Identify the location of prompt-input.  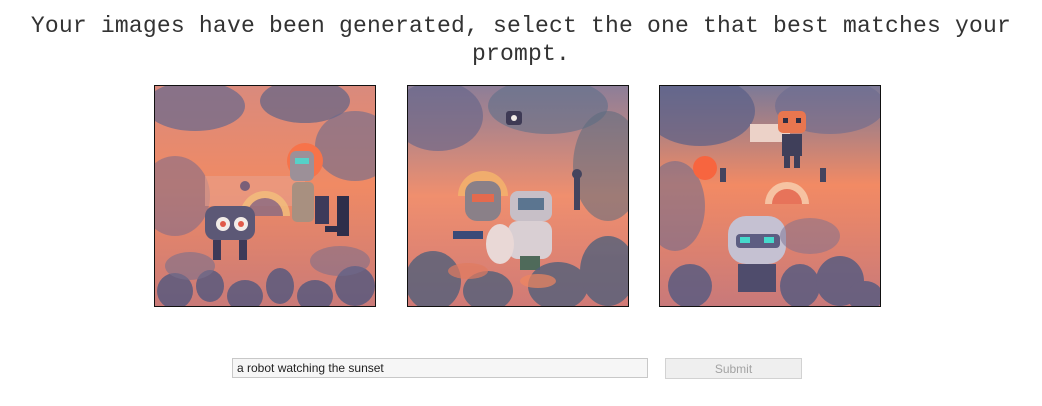
(440, 368).